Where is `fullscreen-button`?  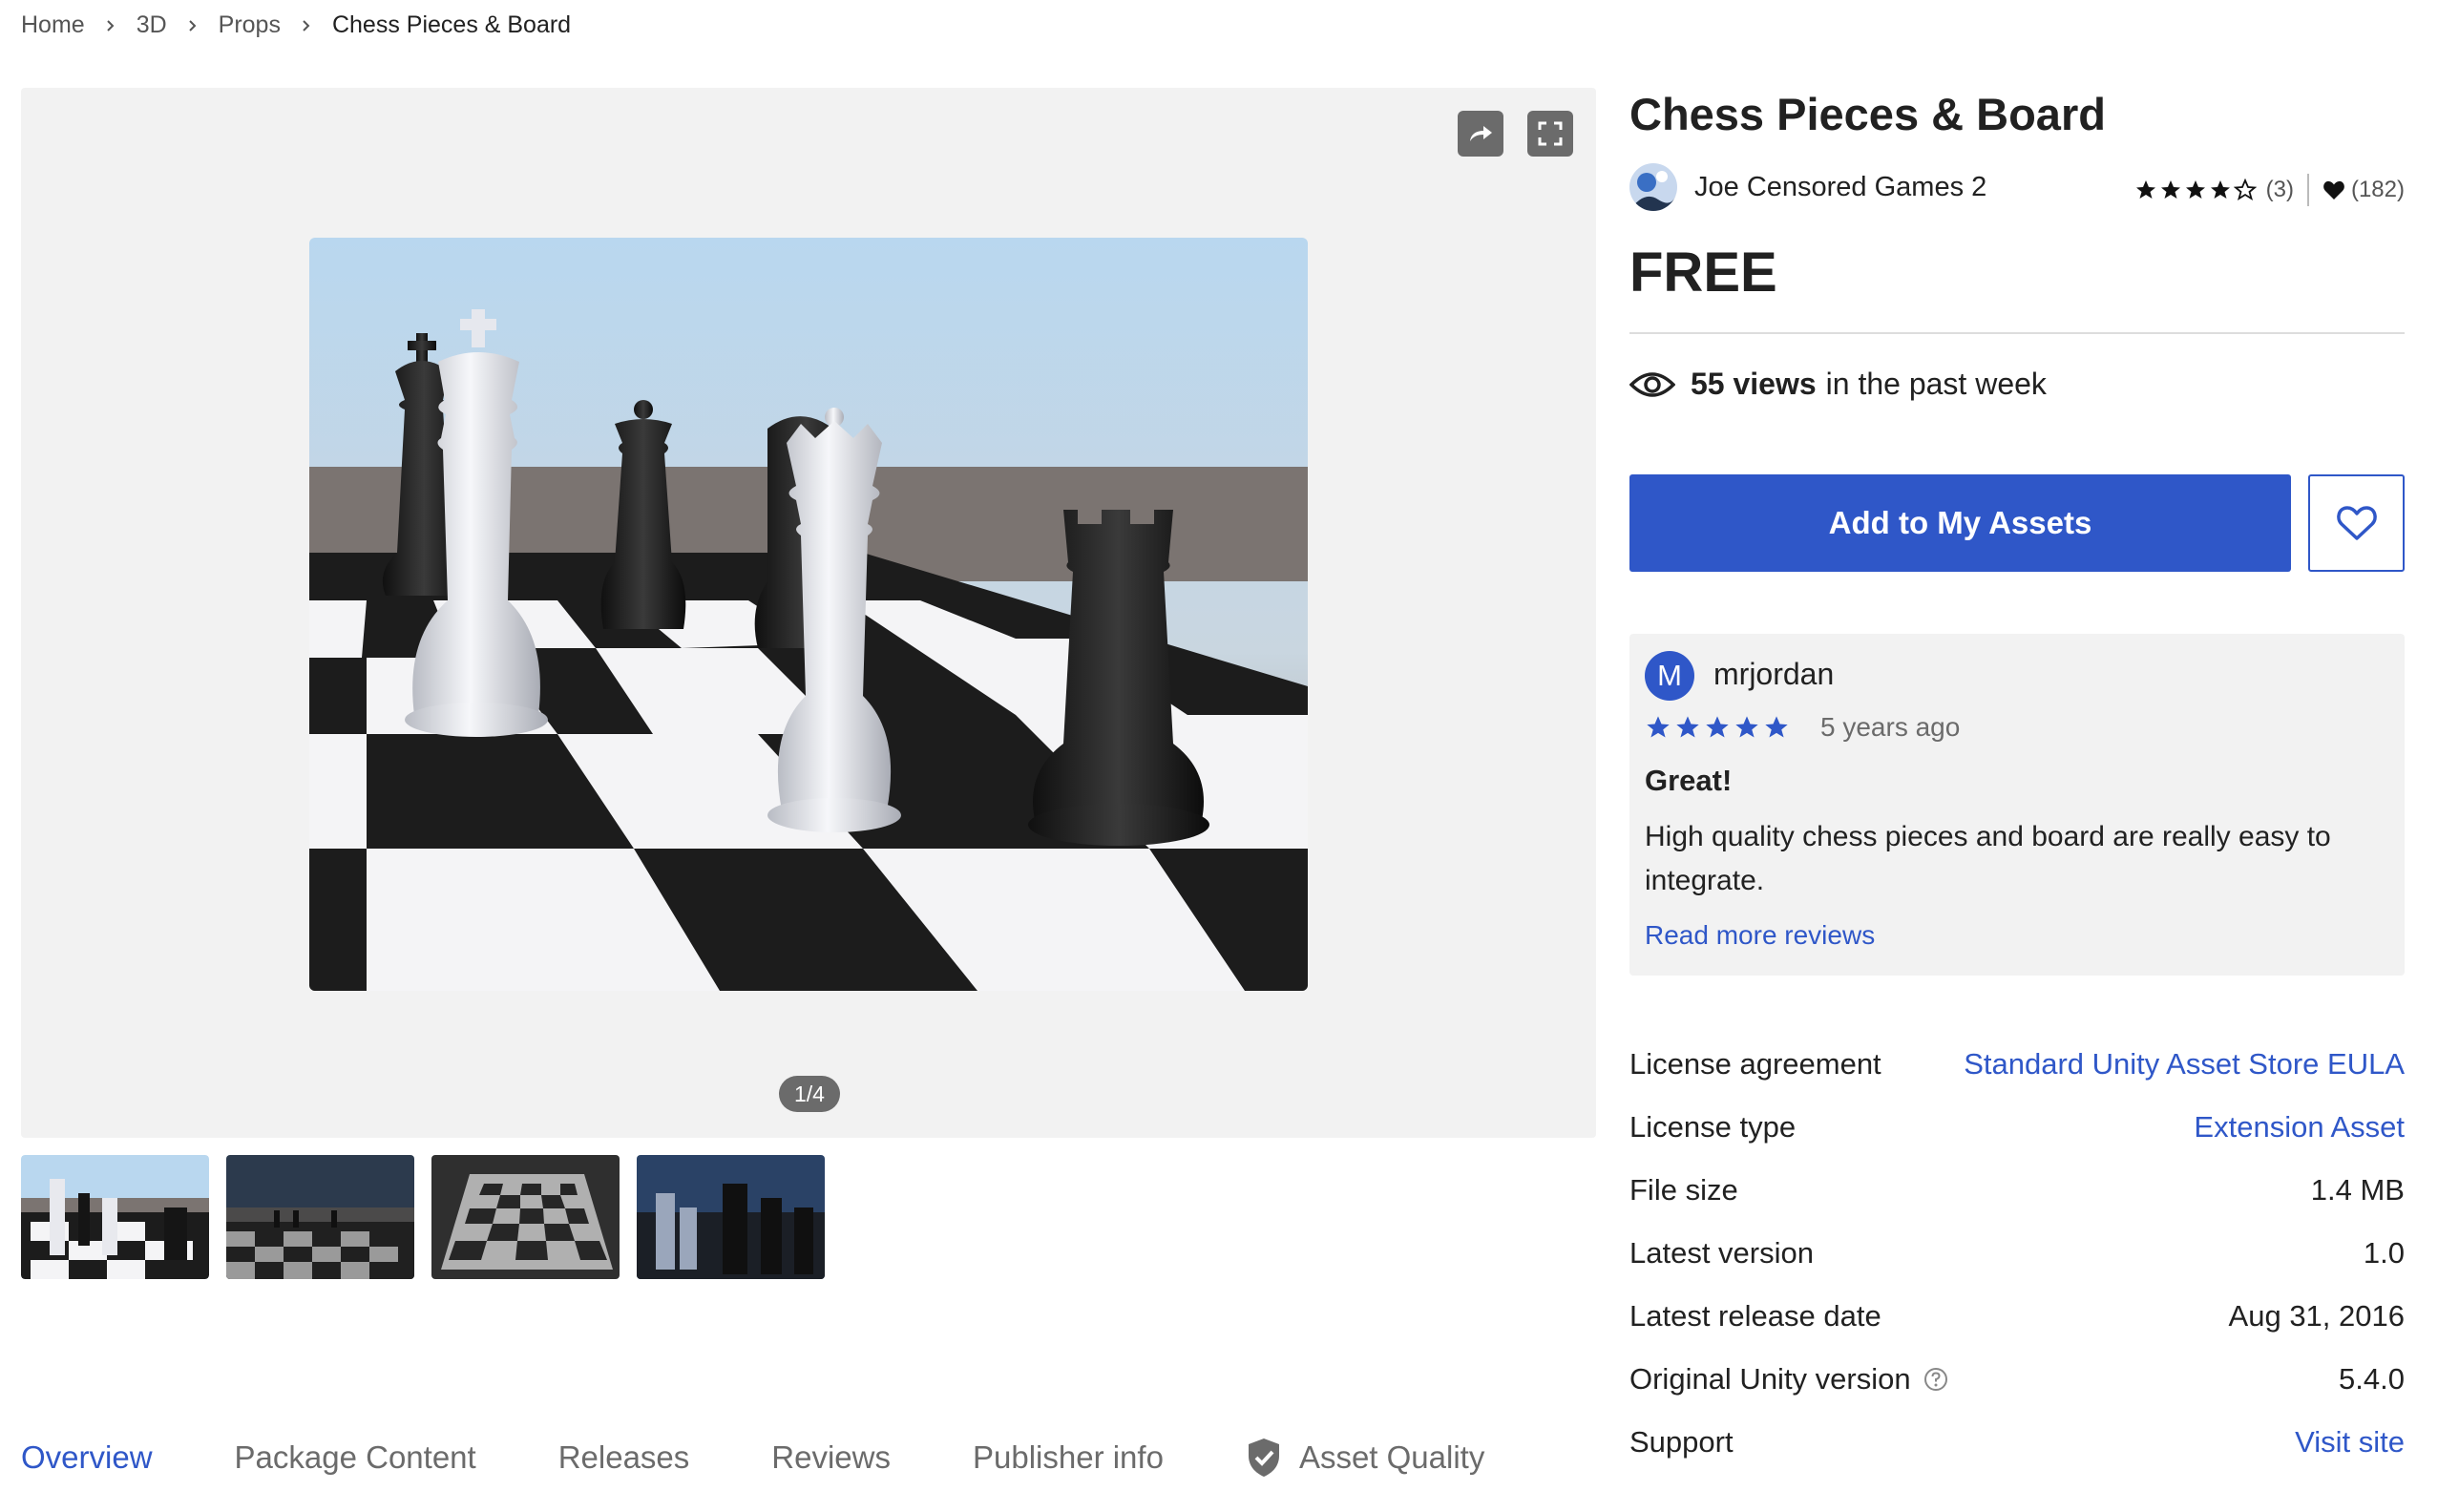 fullscreen-button is located at coordinates (1550, 134).